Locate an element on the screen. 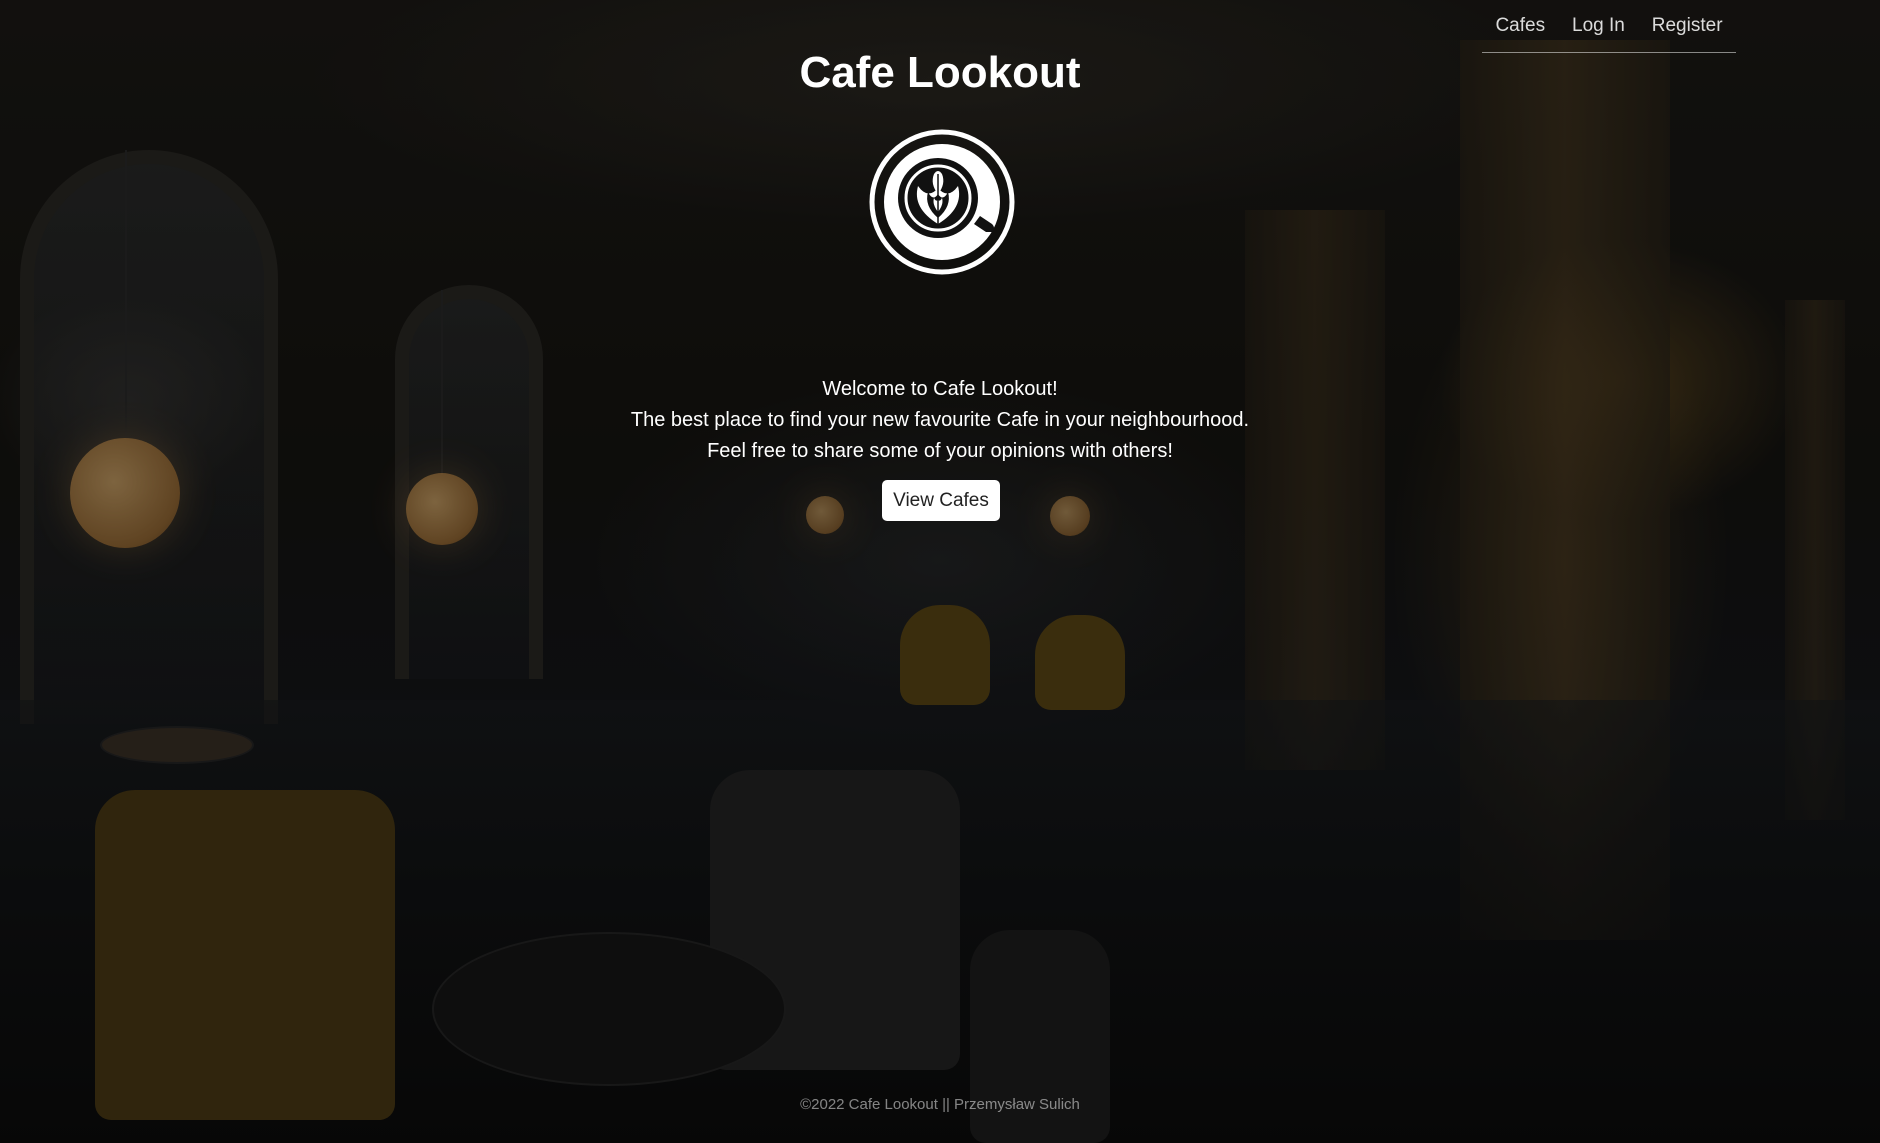 This screenshot has height=1143, width=1880. top-nav: Cafes Log In Register is located at coordinates (1609, 26).